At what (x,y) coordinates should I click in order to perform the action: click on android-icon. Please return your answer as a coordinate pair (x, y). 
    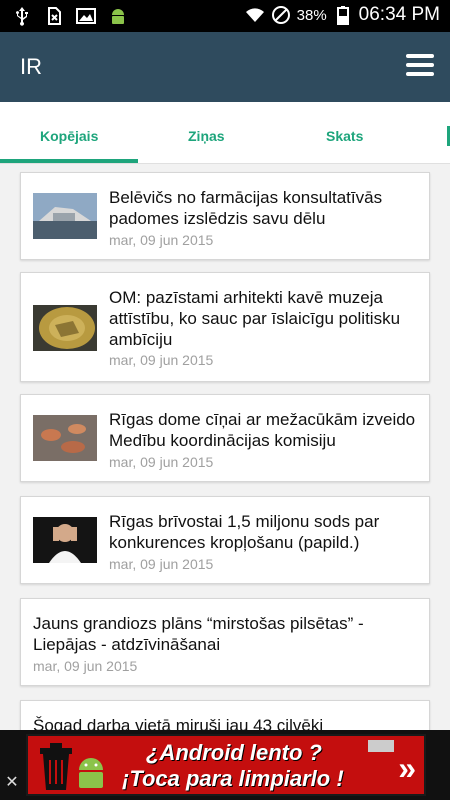
    Looking at the image, I should click on (118, 16).